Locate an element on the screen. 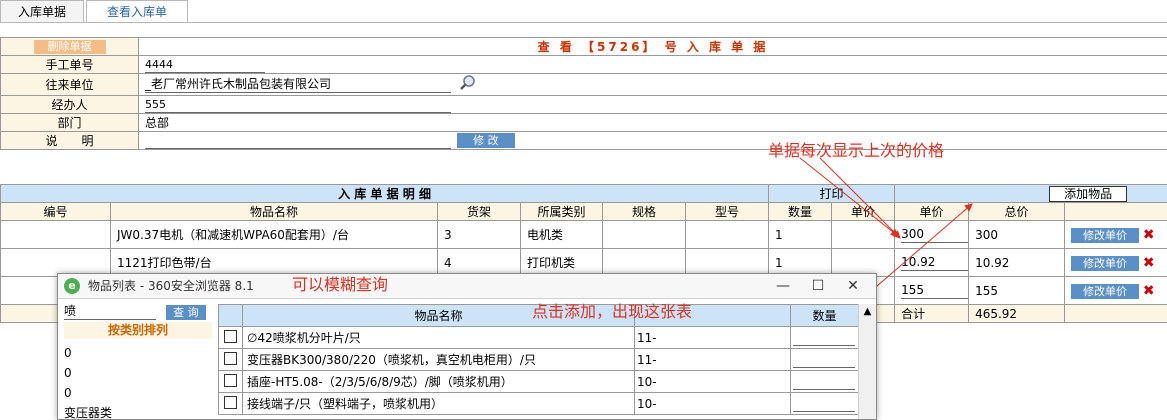  browser-icon: e is located at coordinates (72, 286).